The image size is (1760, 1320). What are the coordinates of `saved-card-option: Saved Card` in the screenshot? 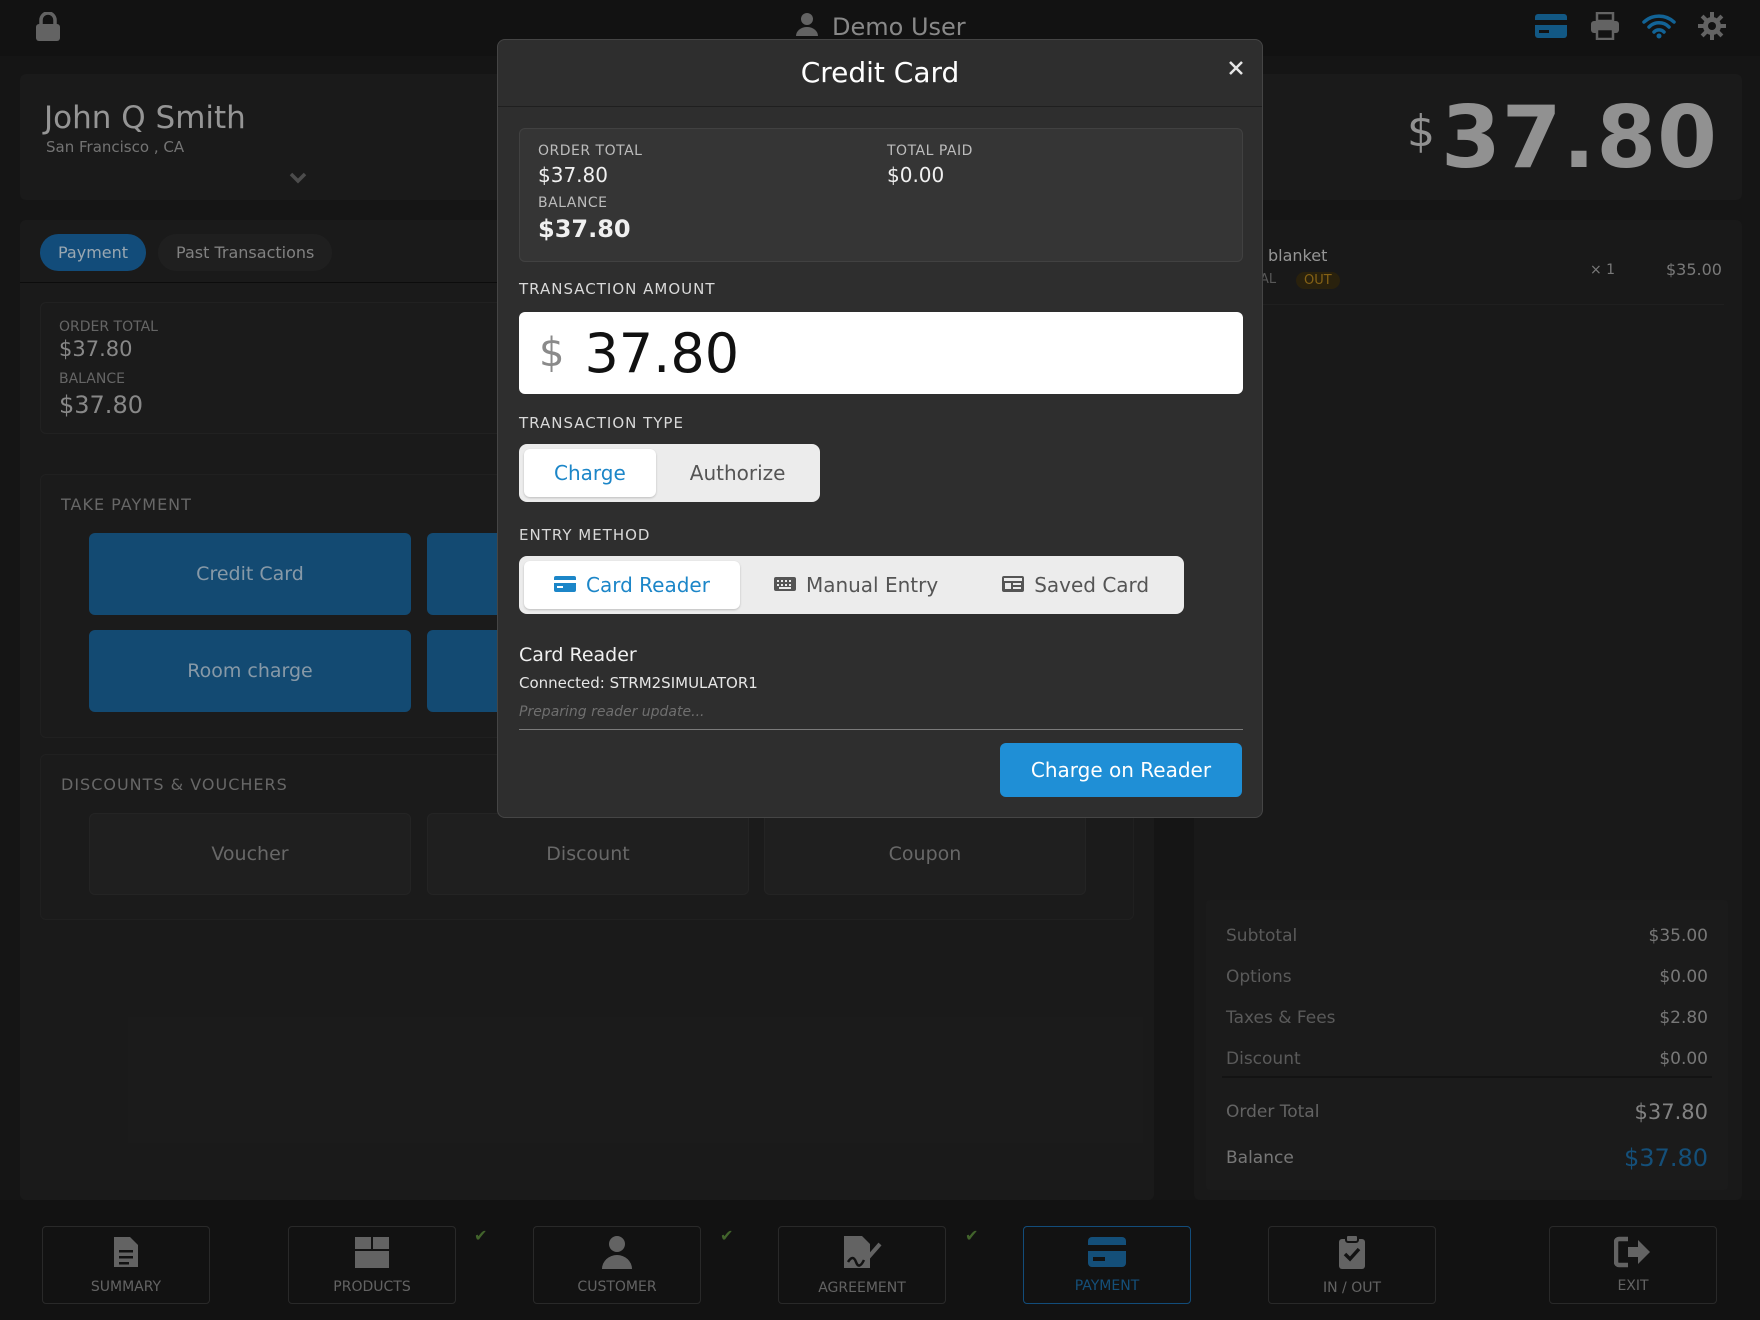 It's located at (1075, 585).